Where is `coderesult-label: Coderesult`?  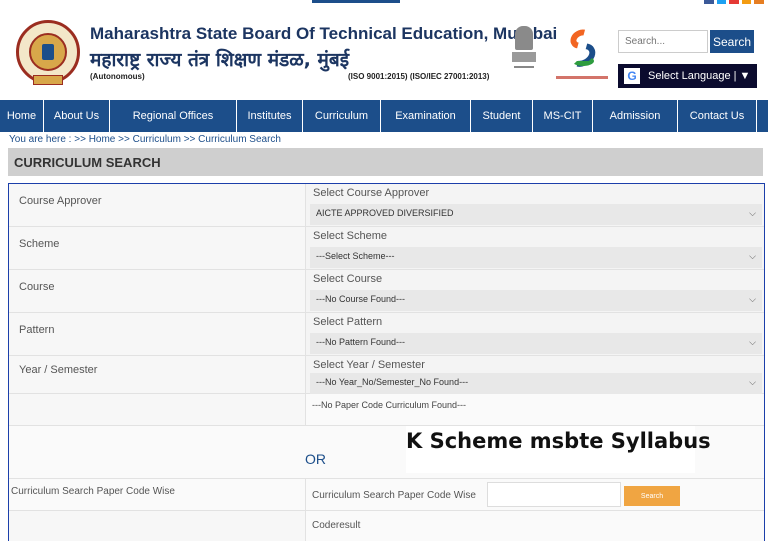 coderesult-label: Coderesult is located at coordinates (336, 525).